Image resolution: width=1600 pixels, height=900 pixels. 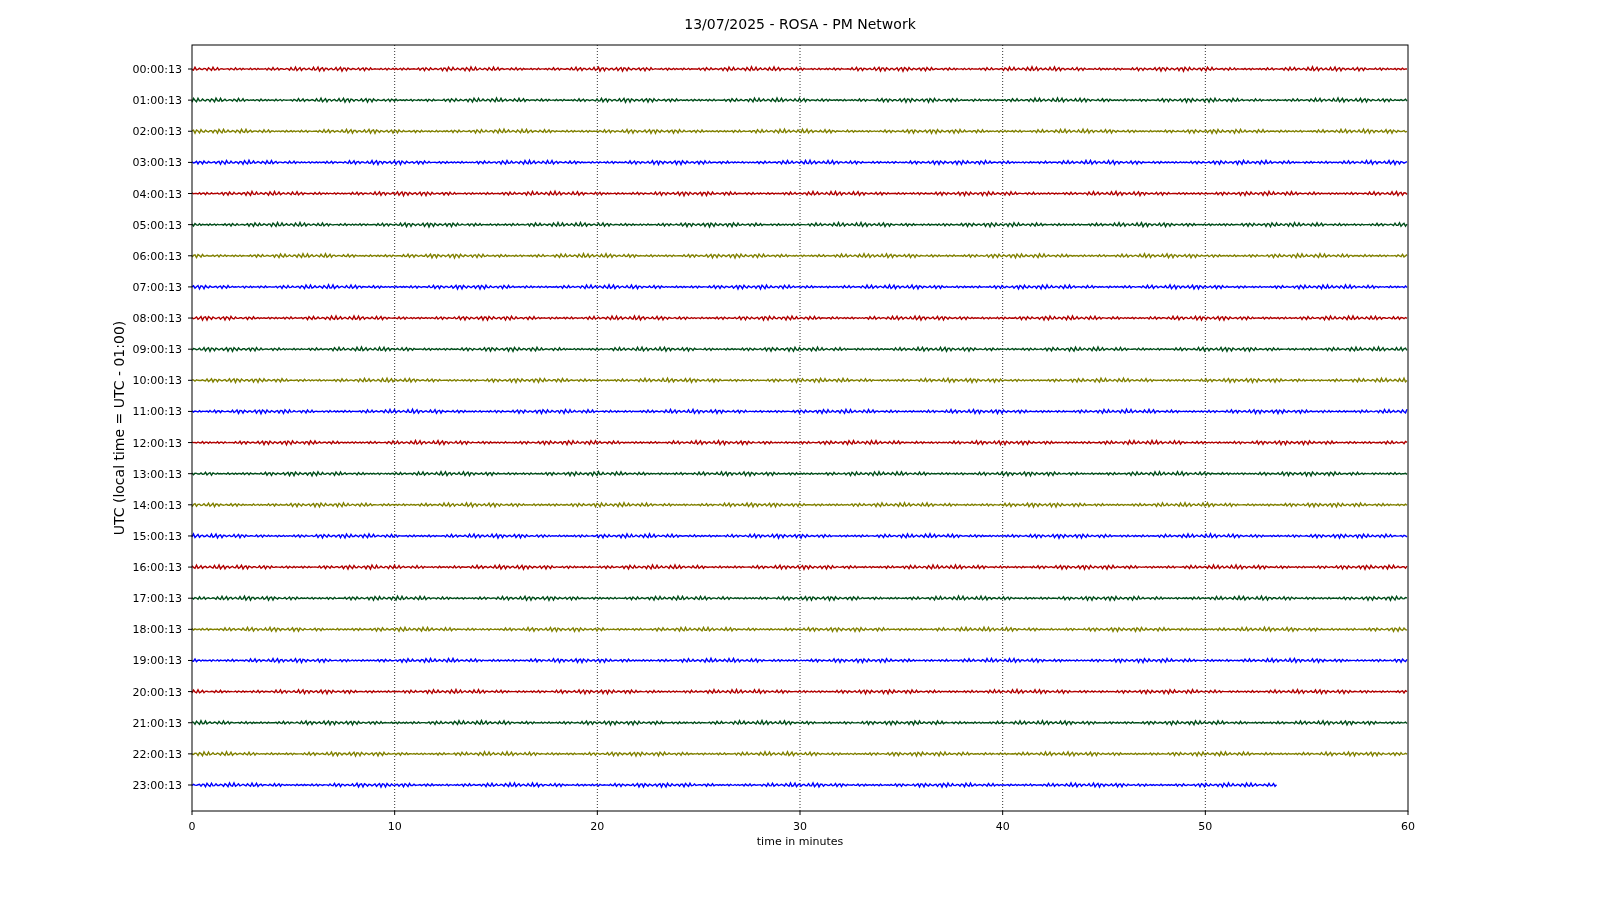 What do you see at coordinates (157, 381) in the screenshot?
I see `hour-tick-label: 10:00:13` at bounding box center [157, 381].